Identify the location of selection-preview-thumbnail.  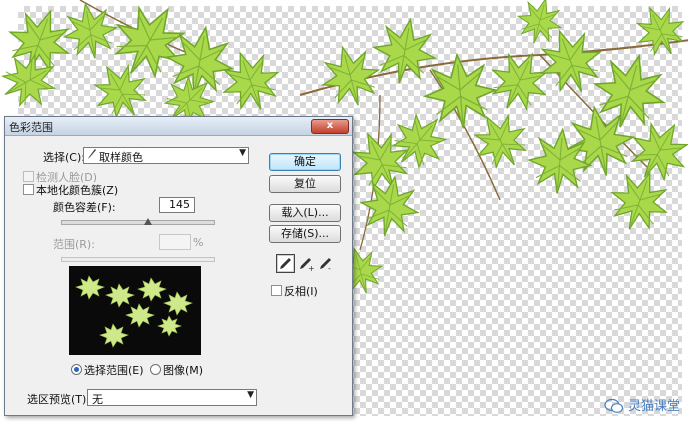
(135, 310).